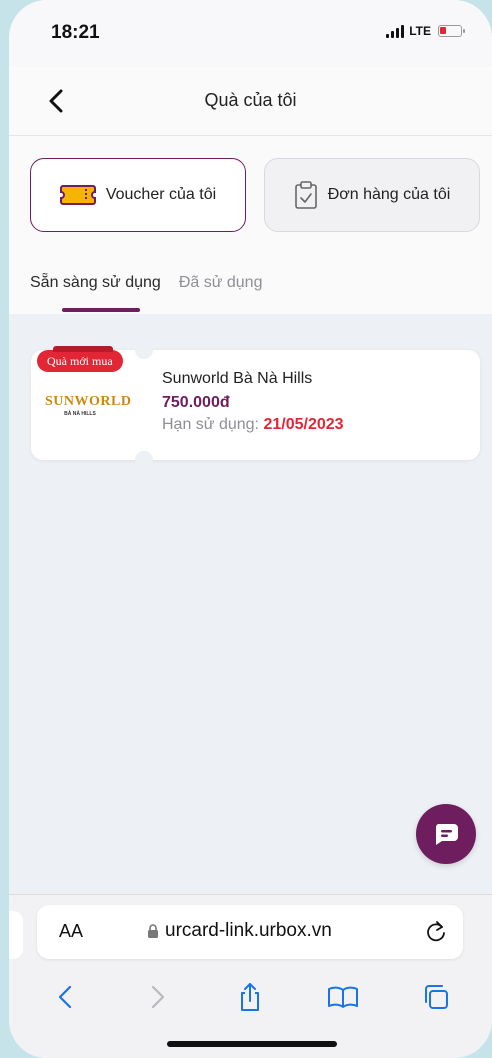  What do you see at coordinates (420, 31) in the screenshot?
I see `network-label: LTE` at bounding box center [420, 31].